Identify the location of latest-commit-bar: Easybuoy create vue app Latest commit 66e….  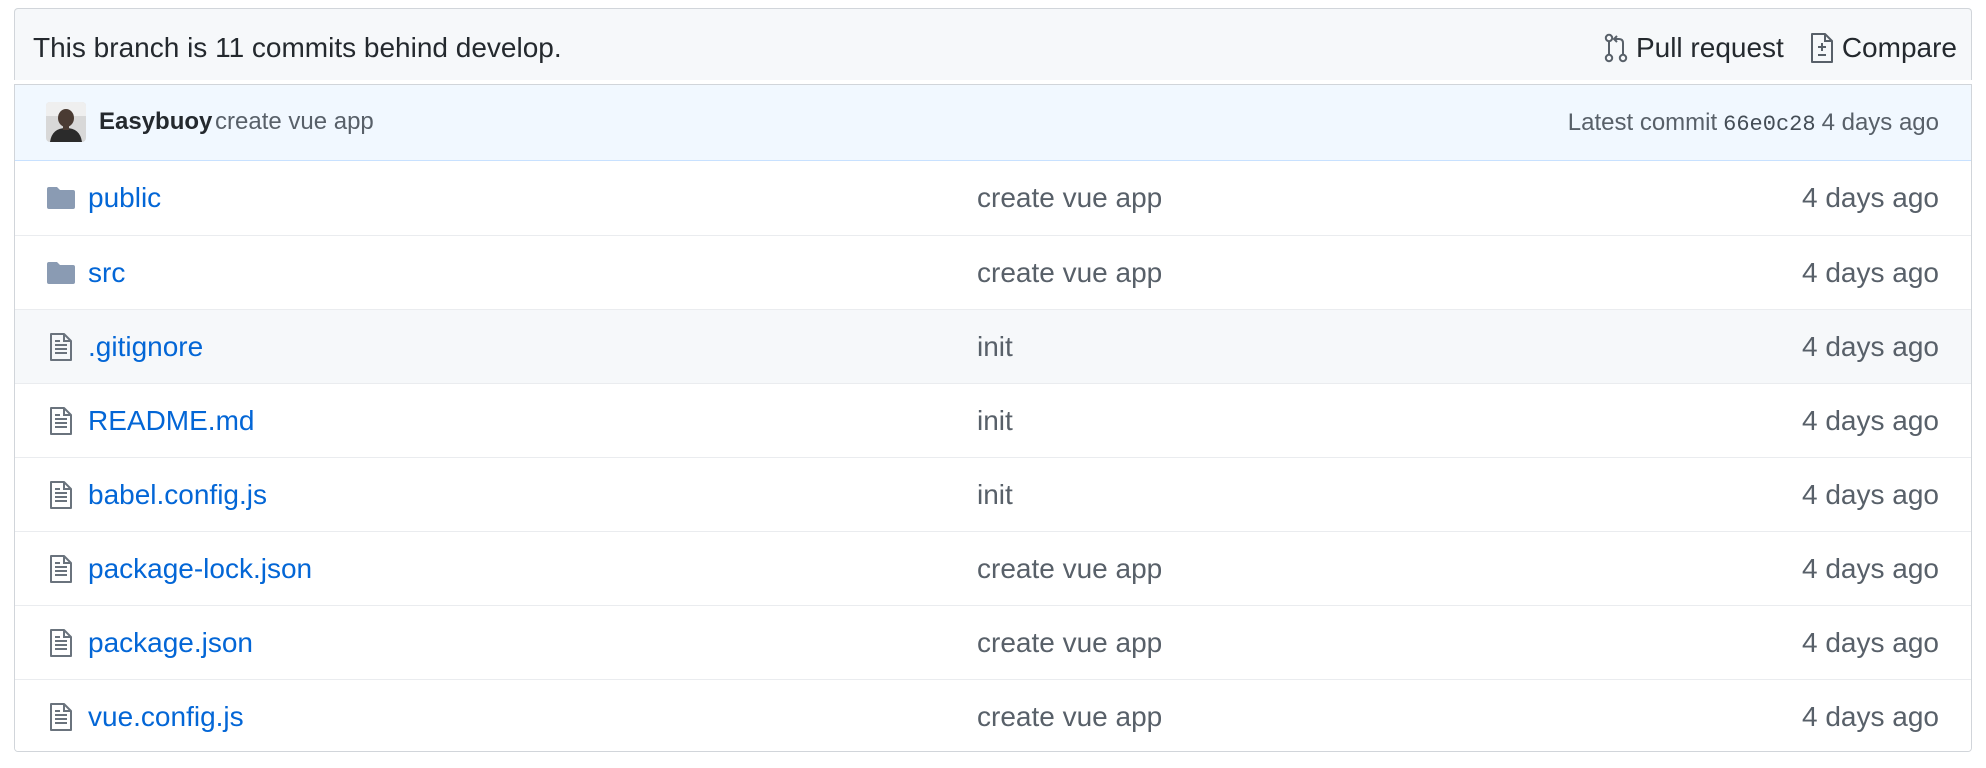
(993, 123).